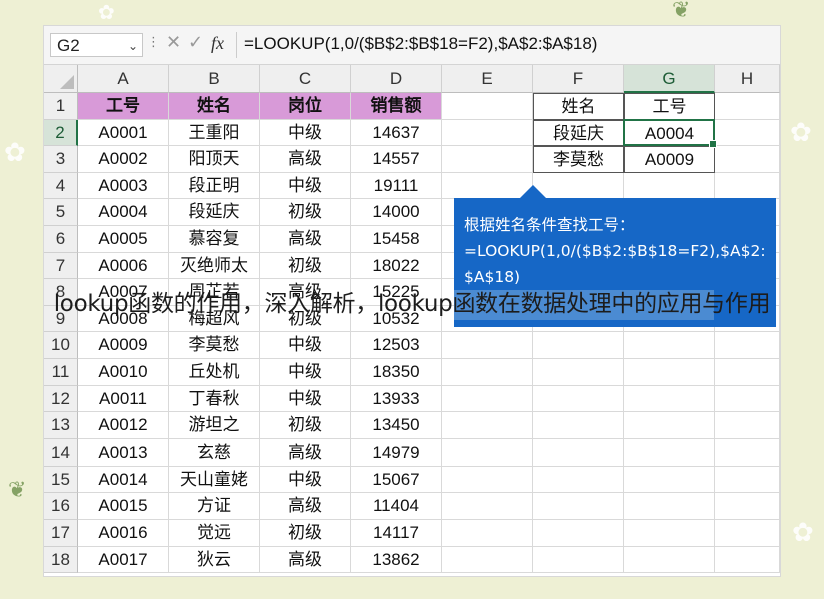 The height and width of the screenshot is (599, 824). I want to click on header-cell: 岗位, so click(305, 106).